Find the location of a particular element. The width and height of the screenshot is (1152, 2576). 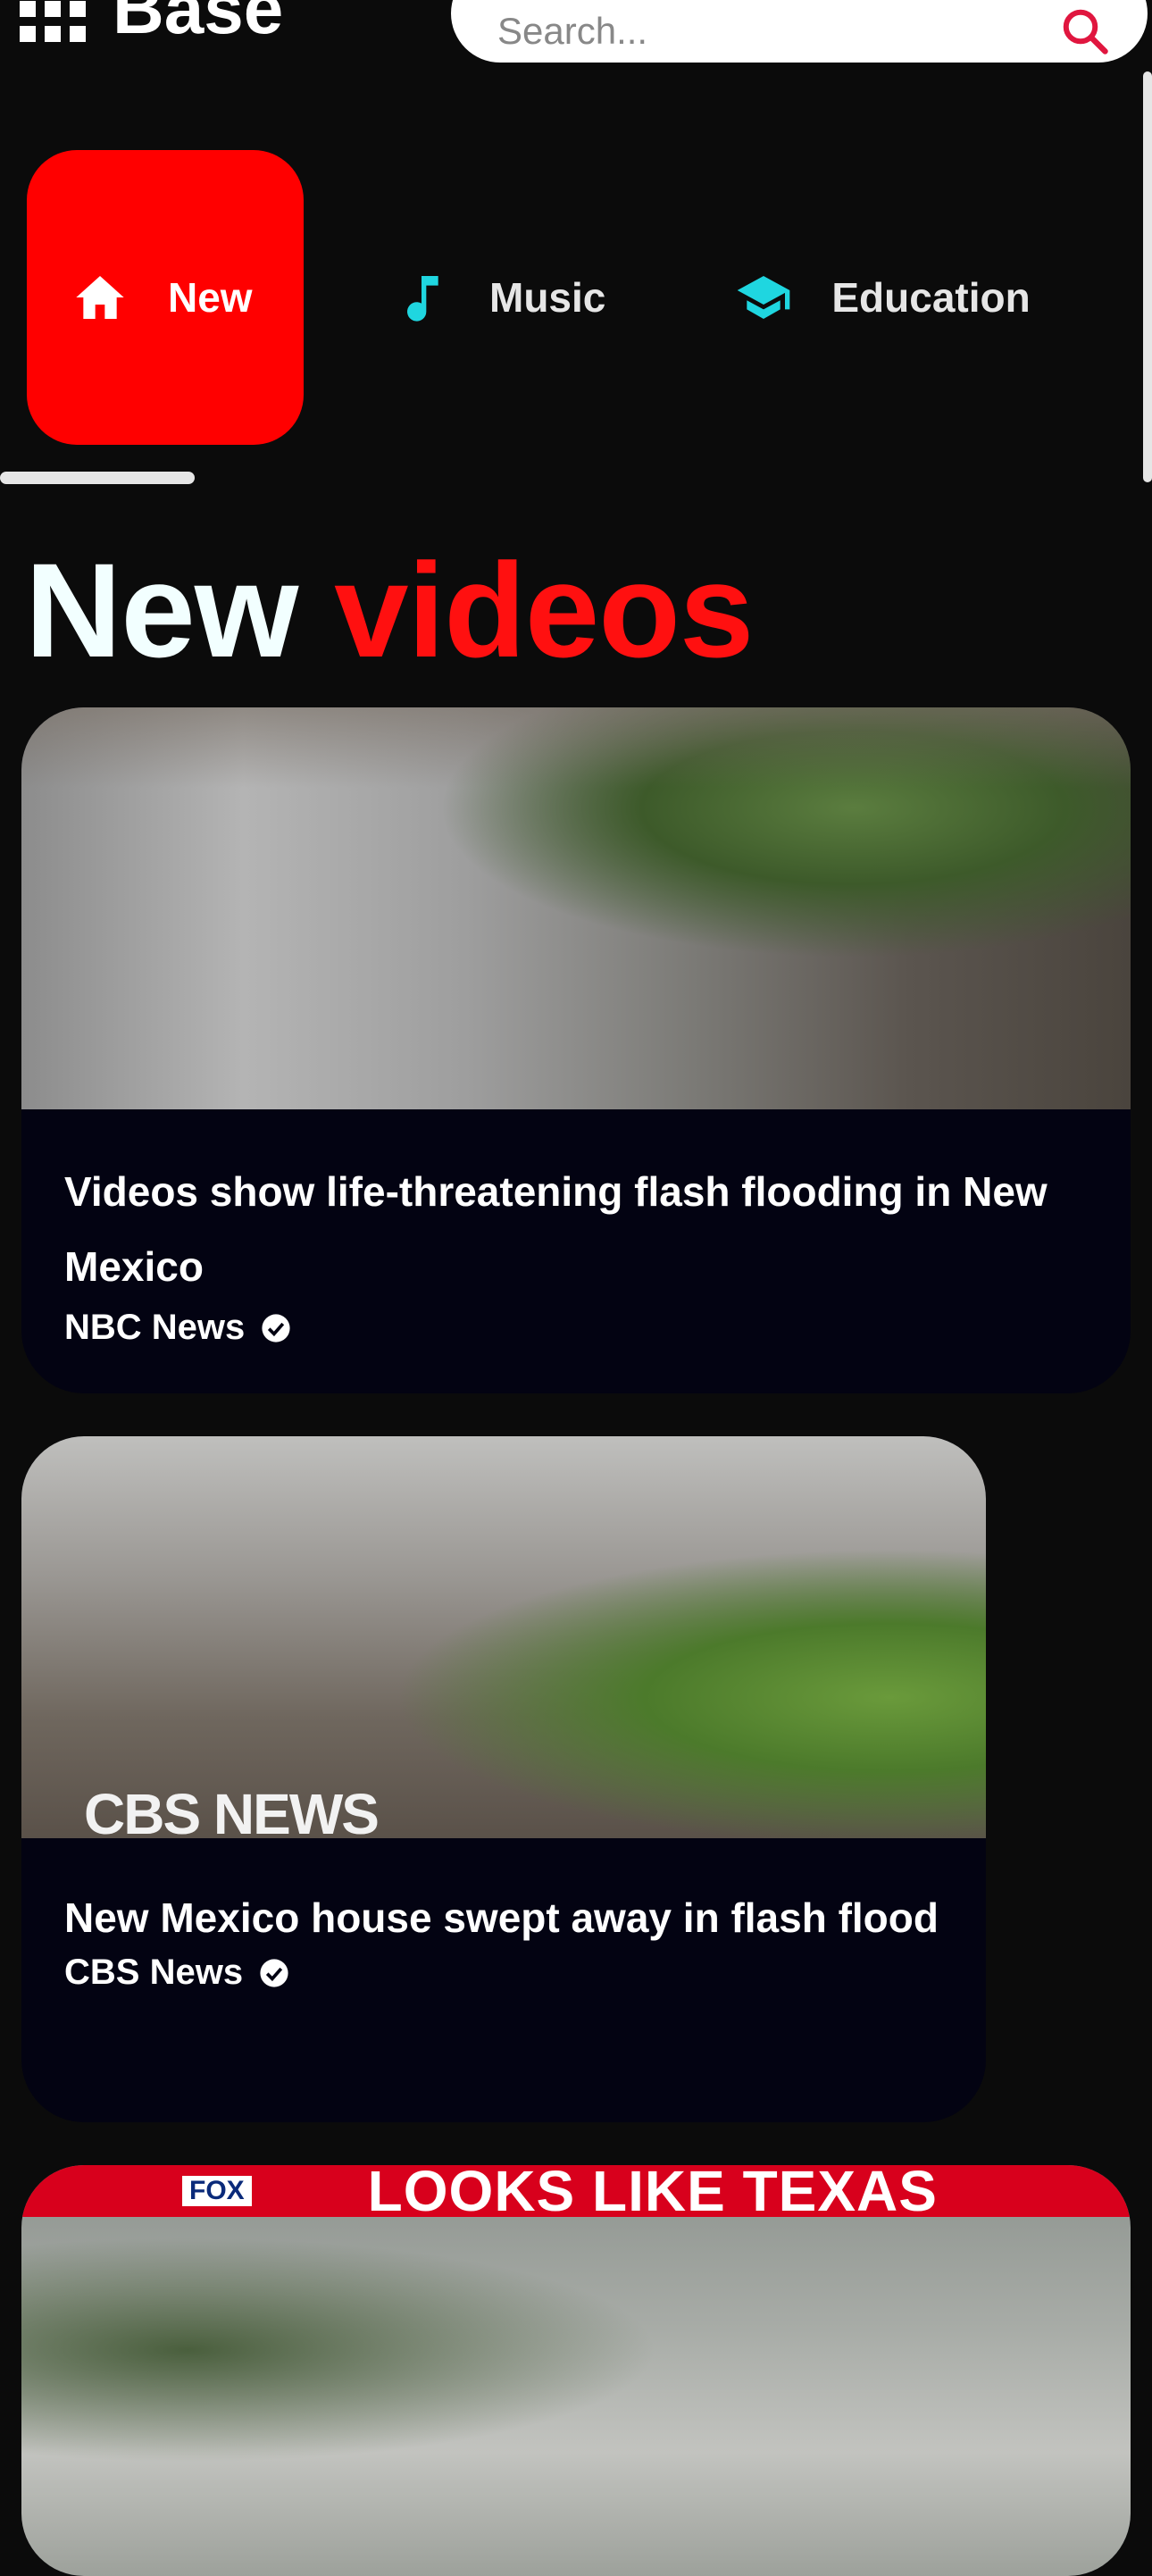

app-logo: Base is located at coordinates (151, 27).